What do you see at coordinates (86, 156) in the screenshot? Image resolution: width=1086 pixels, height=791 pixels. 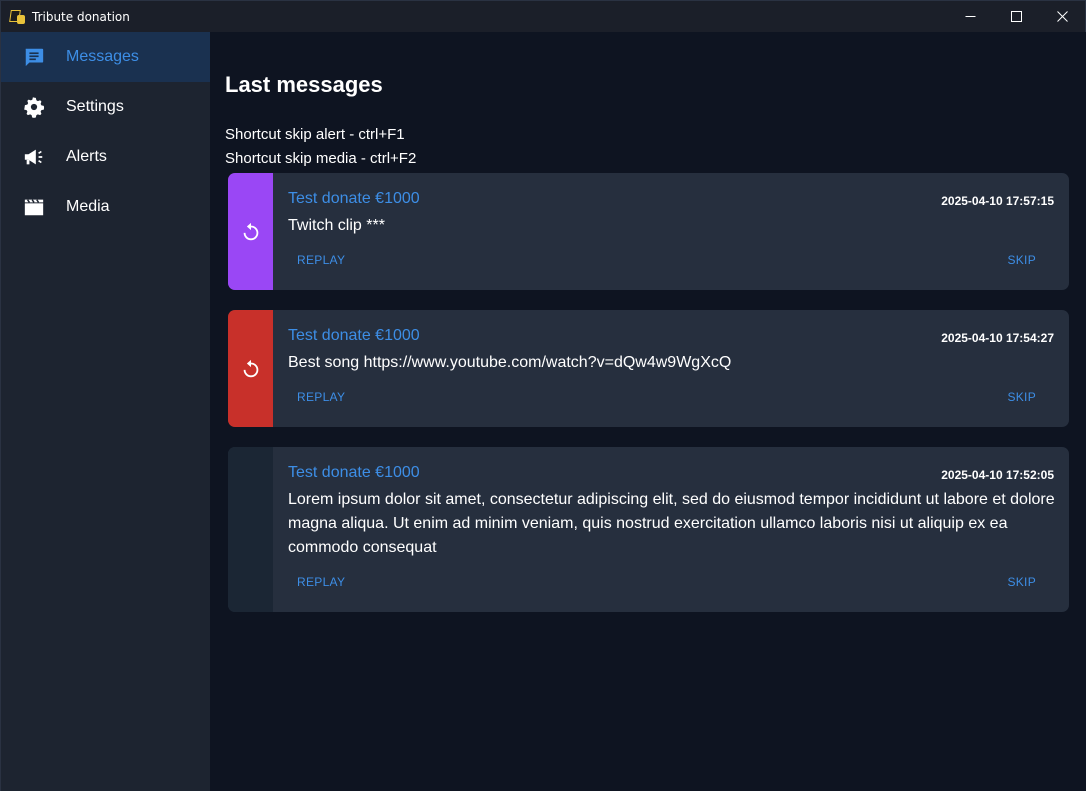 I see `sidebar-item-label: Alerts` at bounding box center [86, 156].